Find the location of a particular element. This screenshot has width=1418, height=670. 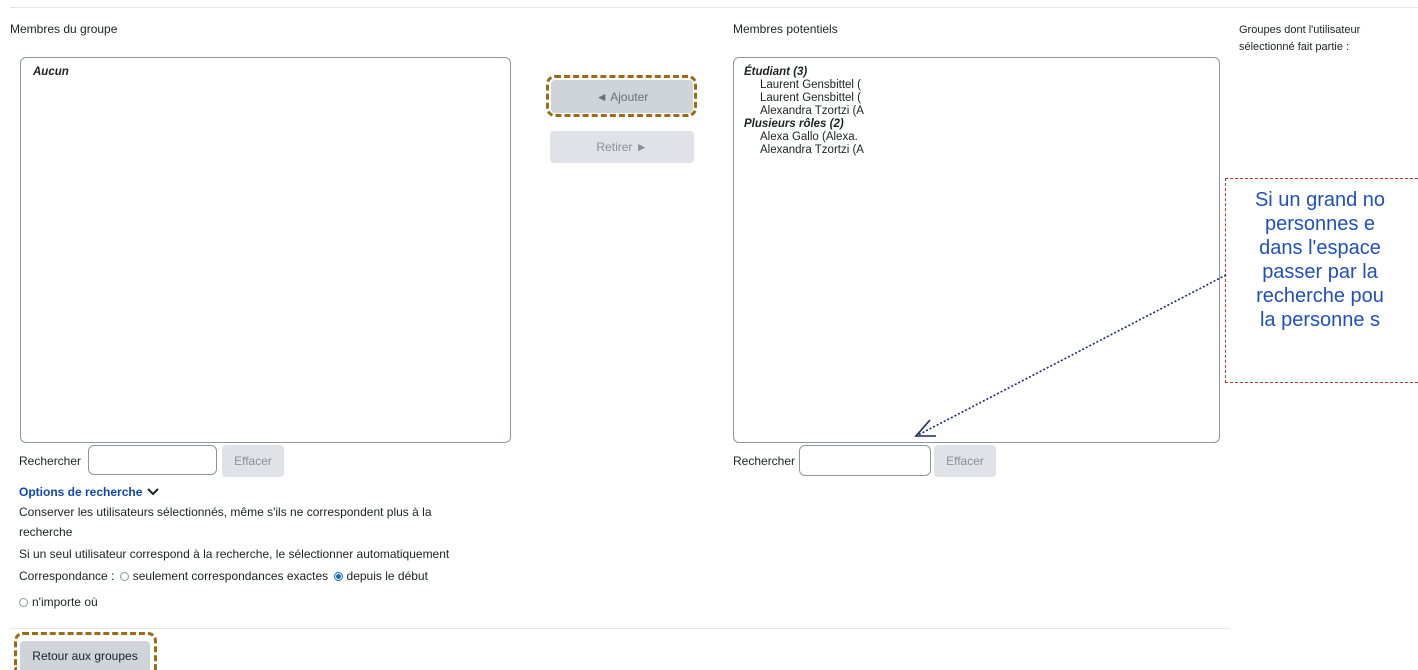

annotation-arrow-icon is located at coordinates (1070, 355).